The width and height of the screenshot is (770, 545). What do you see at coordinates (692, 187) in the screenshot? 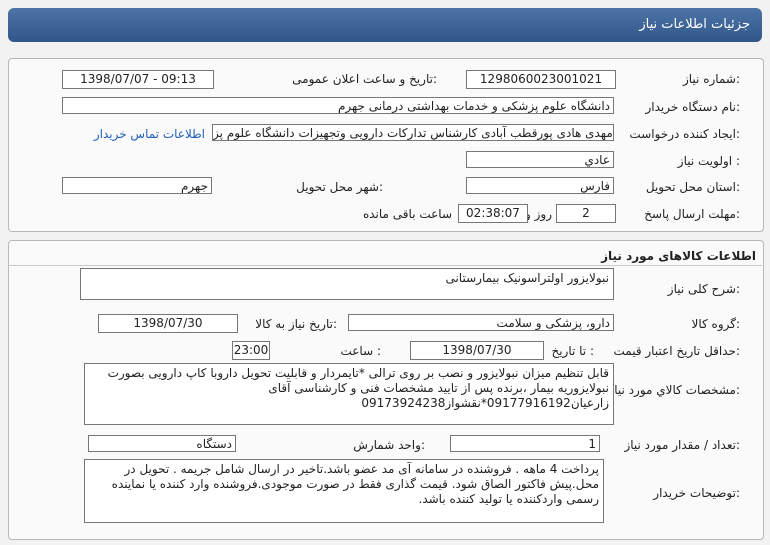
I see `delivery-province-label: استان محل تحویل:` at bounding box center [692, 187].